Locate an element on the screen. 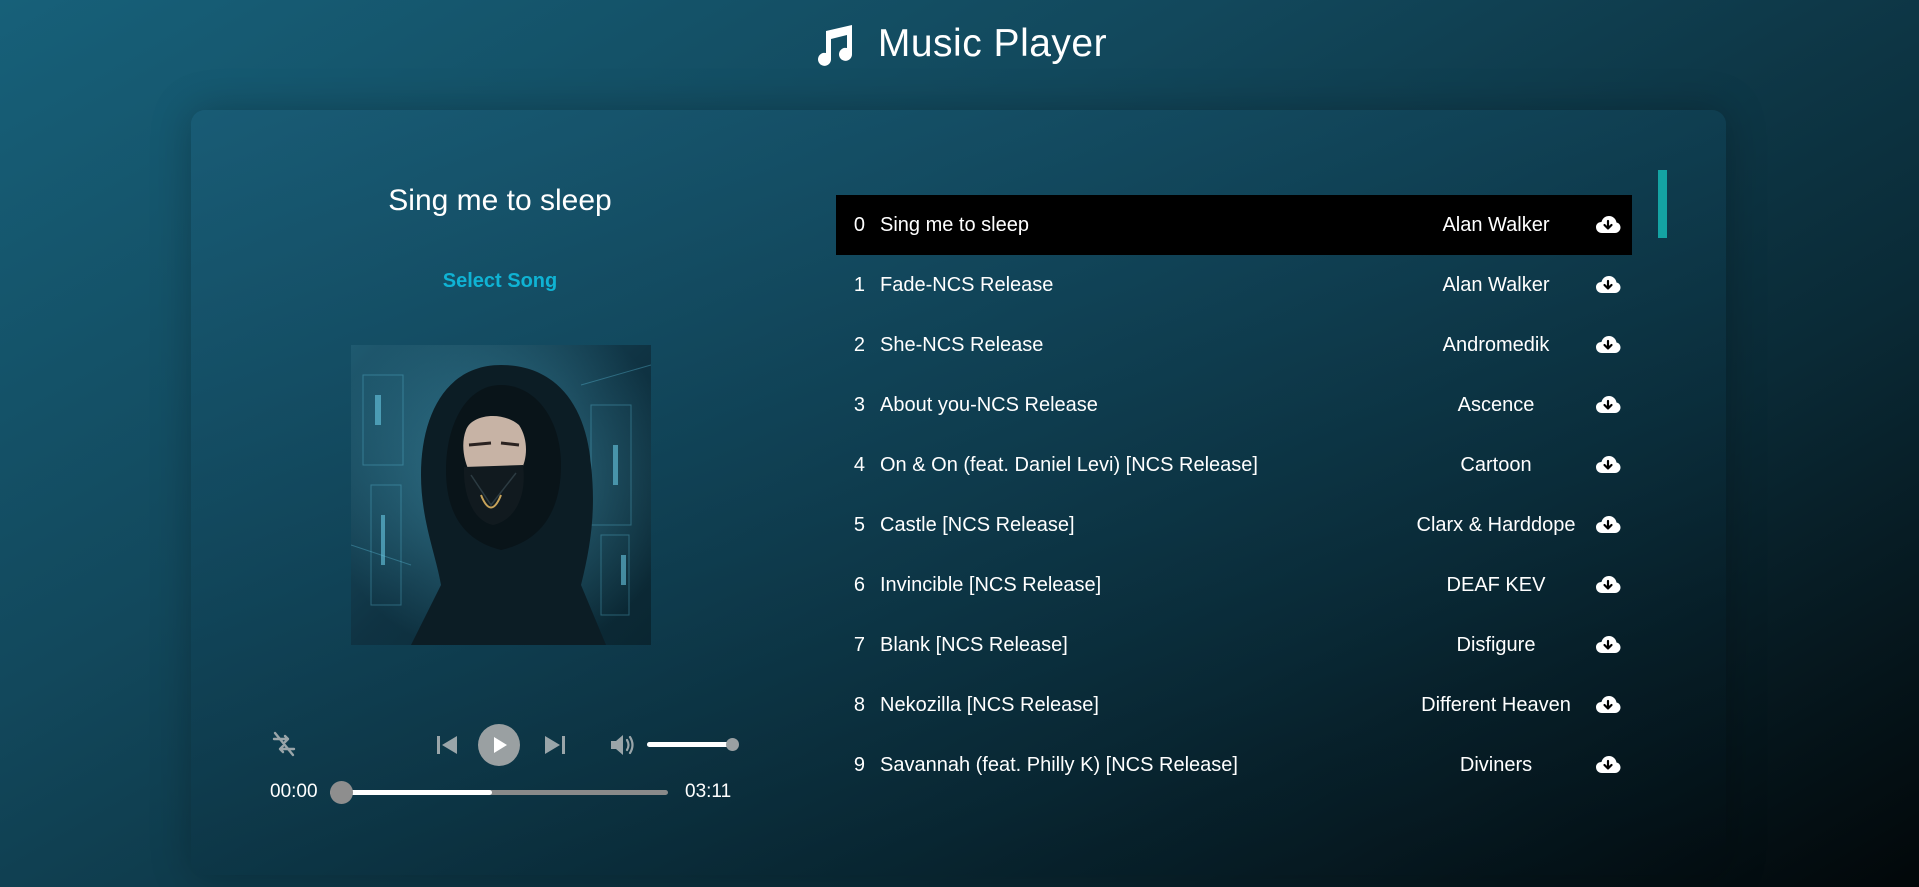  song-artist: Cartoon is located at coordinates (1496, 464).